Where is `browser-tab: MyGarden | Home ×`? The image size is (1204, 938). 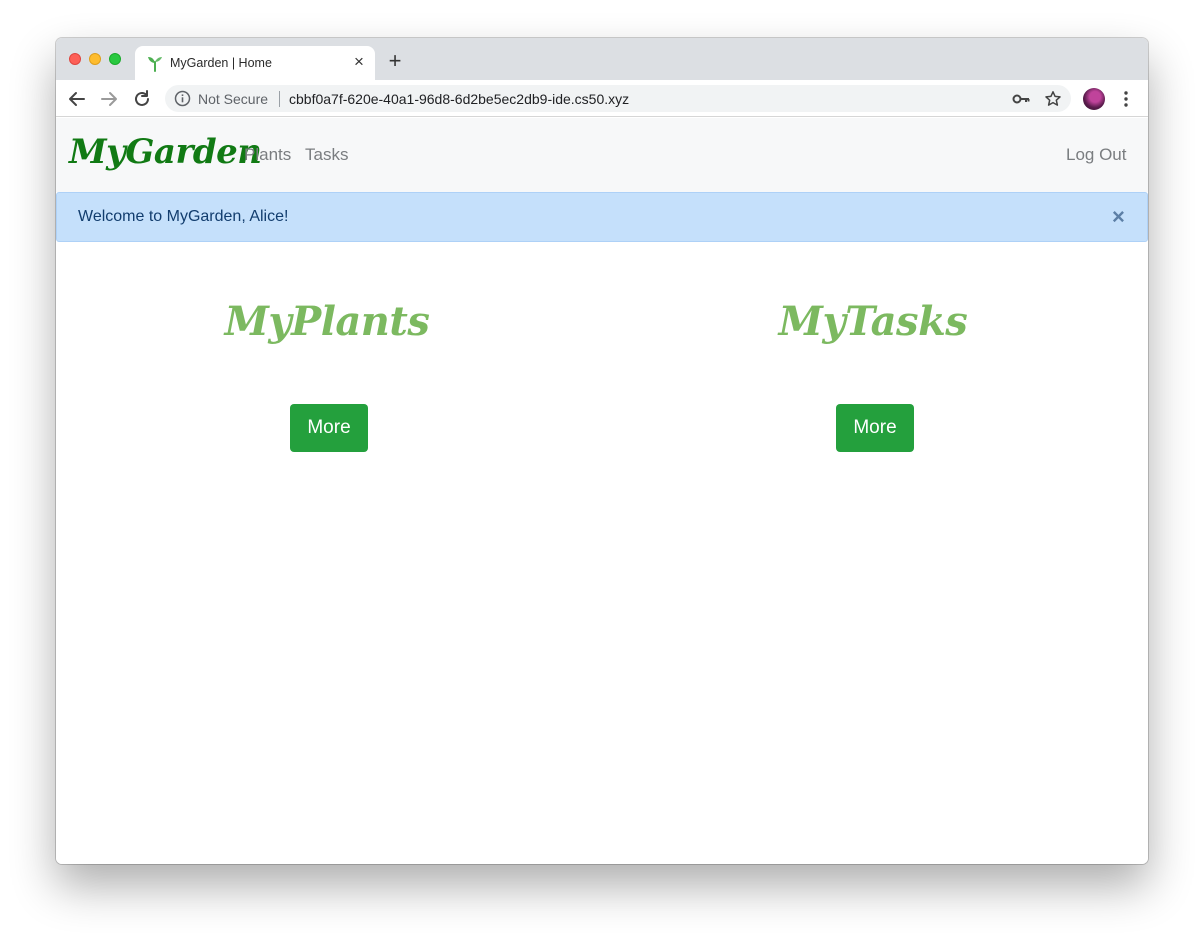
browser-tab: MyGarden | Home × is located at coordinates (255, 63).